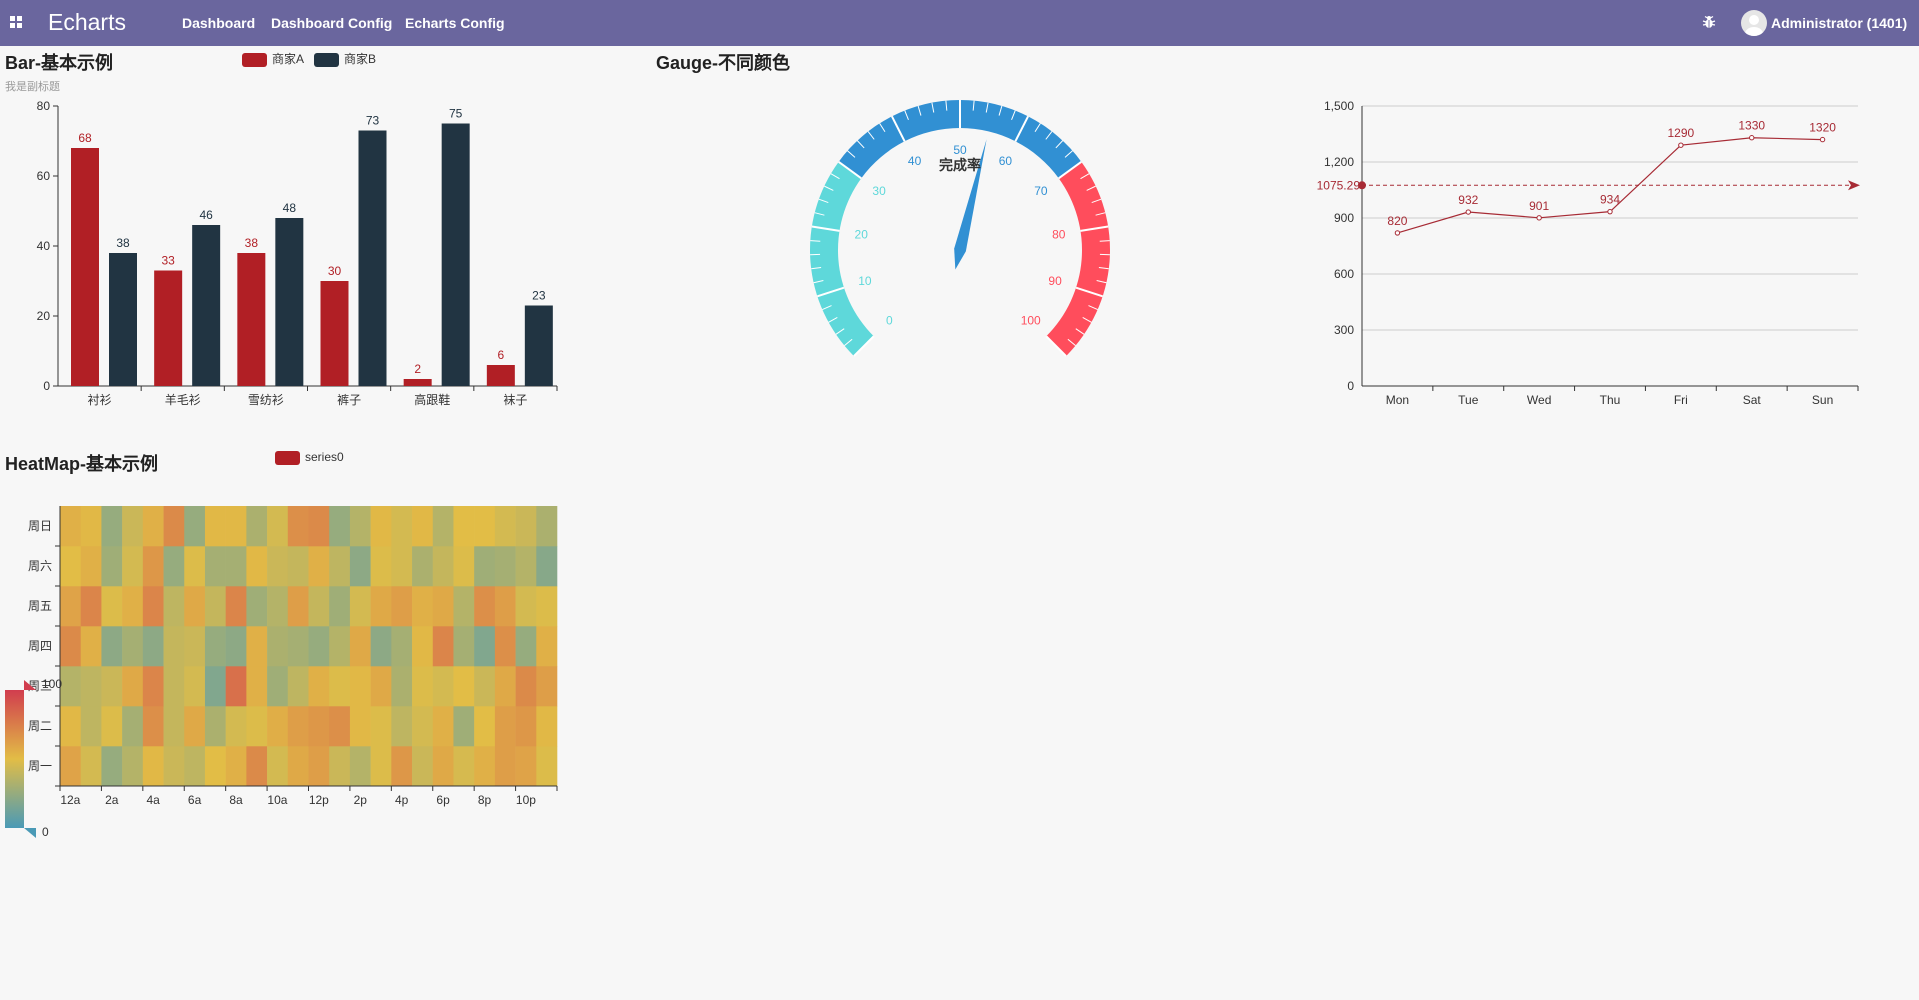 The width and height of the screenshot is (1919, 1000). What do you see at coordinates (1078, 259) in the screenshot?
I see `gauge-band` at bounding box center [1078, 259].